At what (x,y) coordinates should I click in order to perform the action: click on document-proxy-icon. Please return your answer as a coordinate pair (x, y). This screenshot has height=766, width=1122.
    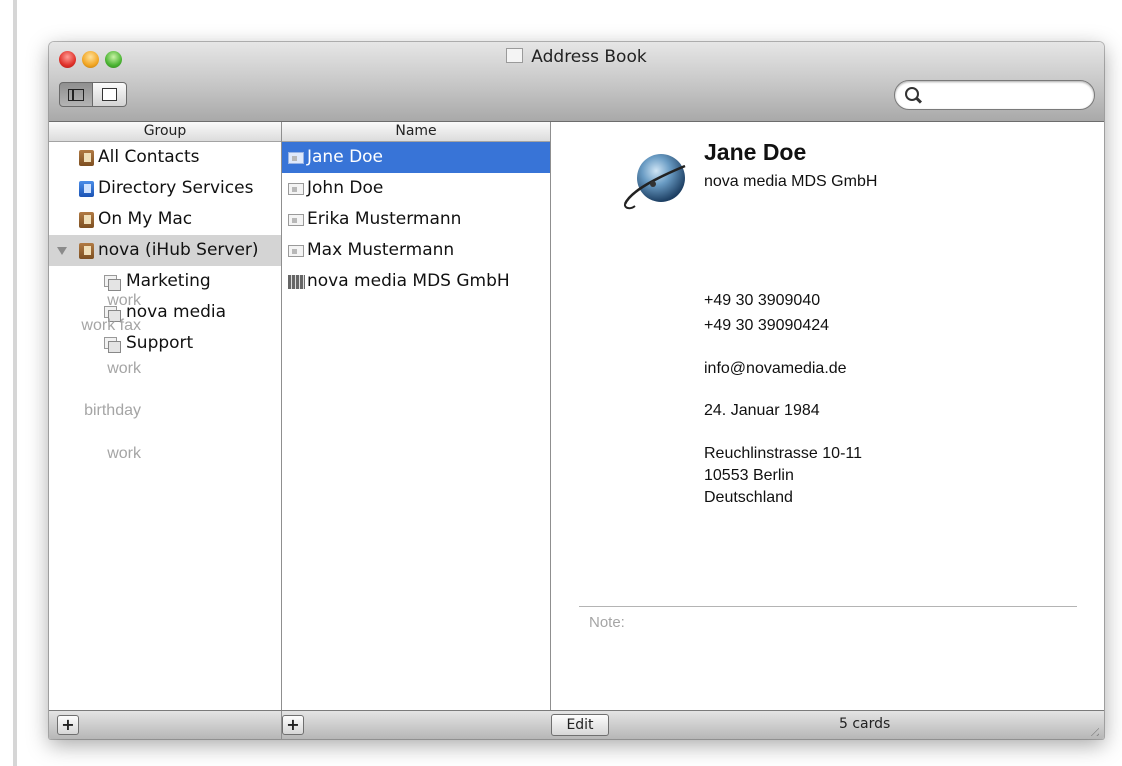
    Looking at the image, I should click on (515, 55).